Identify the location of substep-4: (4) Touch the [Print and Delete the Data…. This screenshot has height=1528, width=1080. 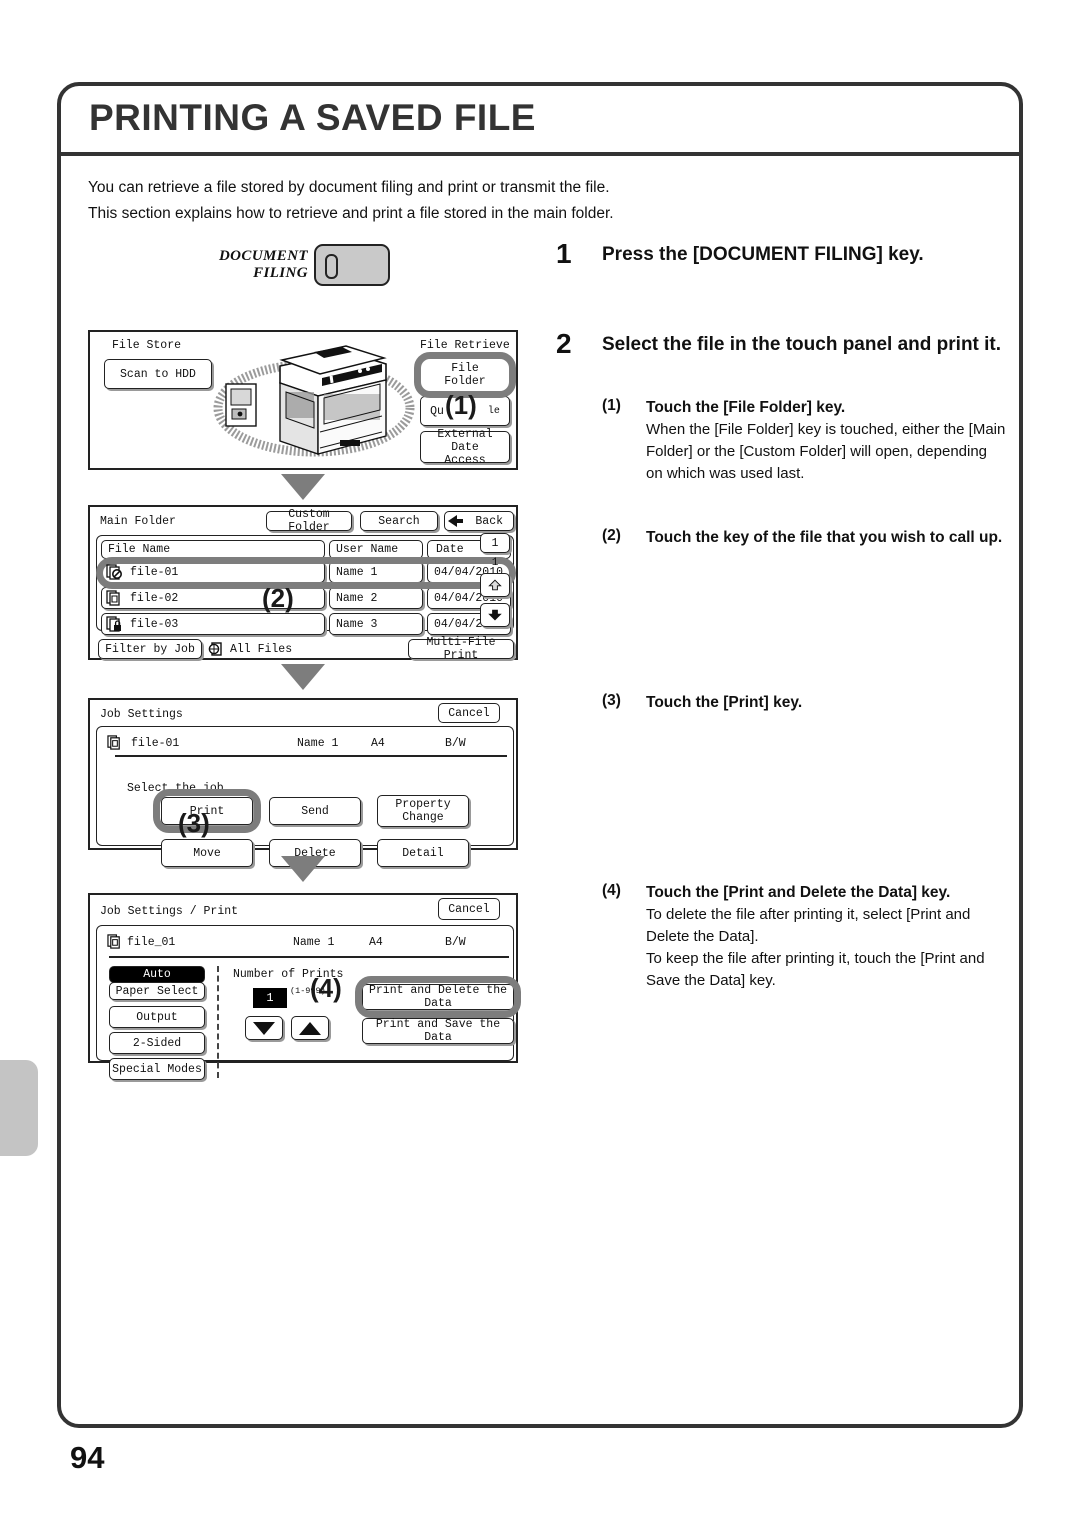
(804, 937).